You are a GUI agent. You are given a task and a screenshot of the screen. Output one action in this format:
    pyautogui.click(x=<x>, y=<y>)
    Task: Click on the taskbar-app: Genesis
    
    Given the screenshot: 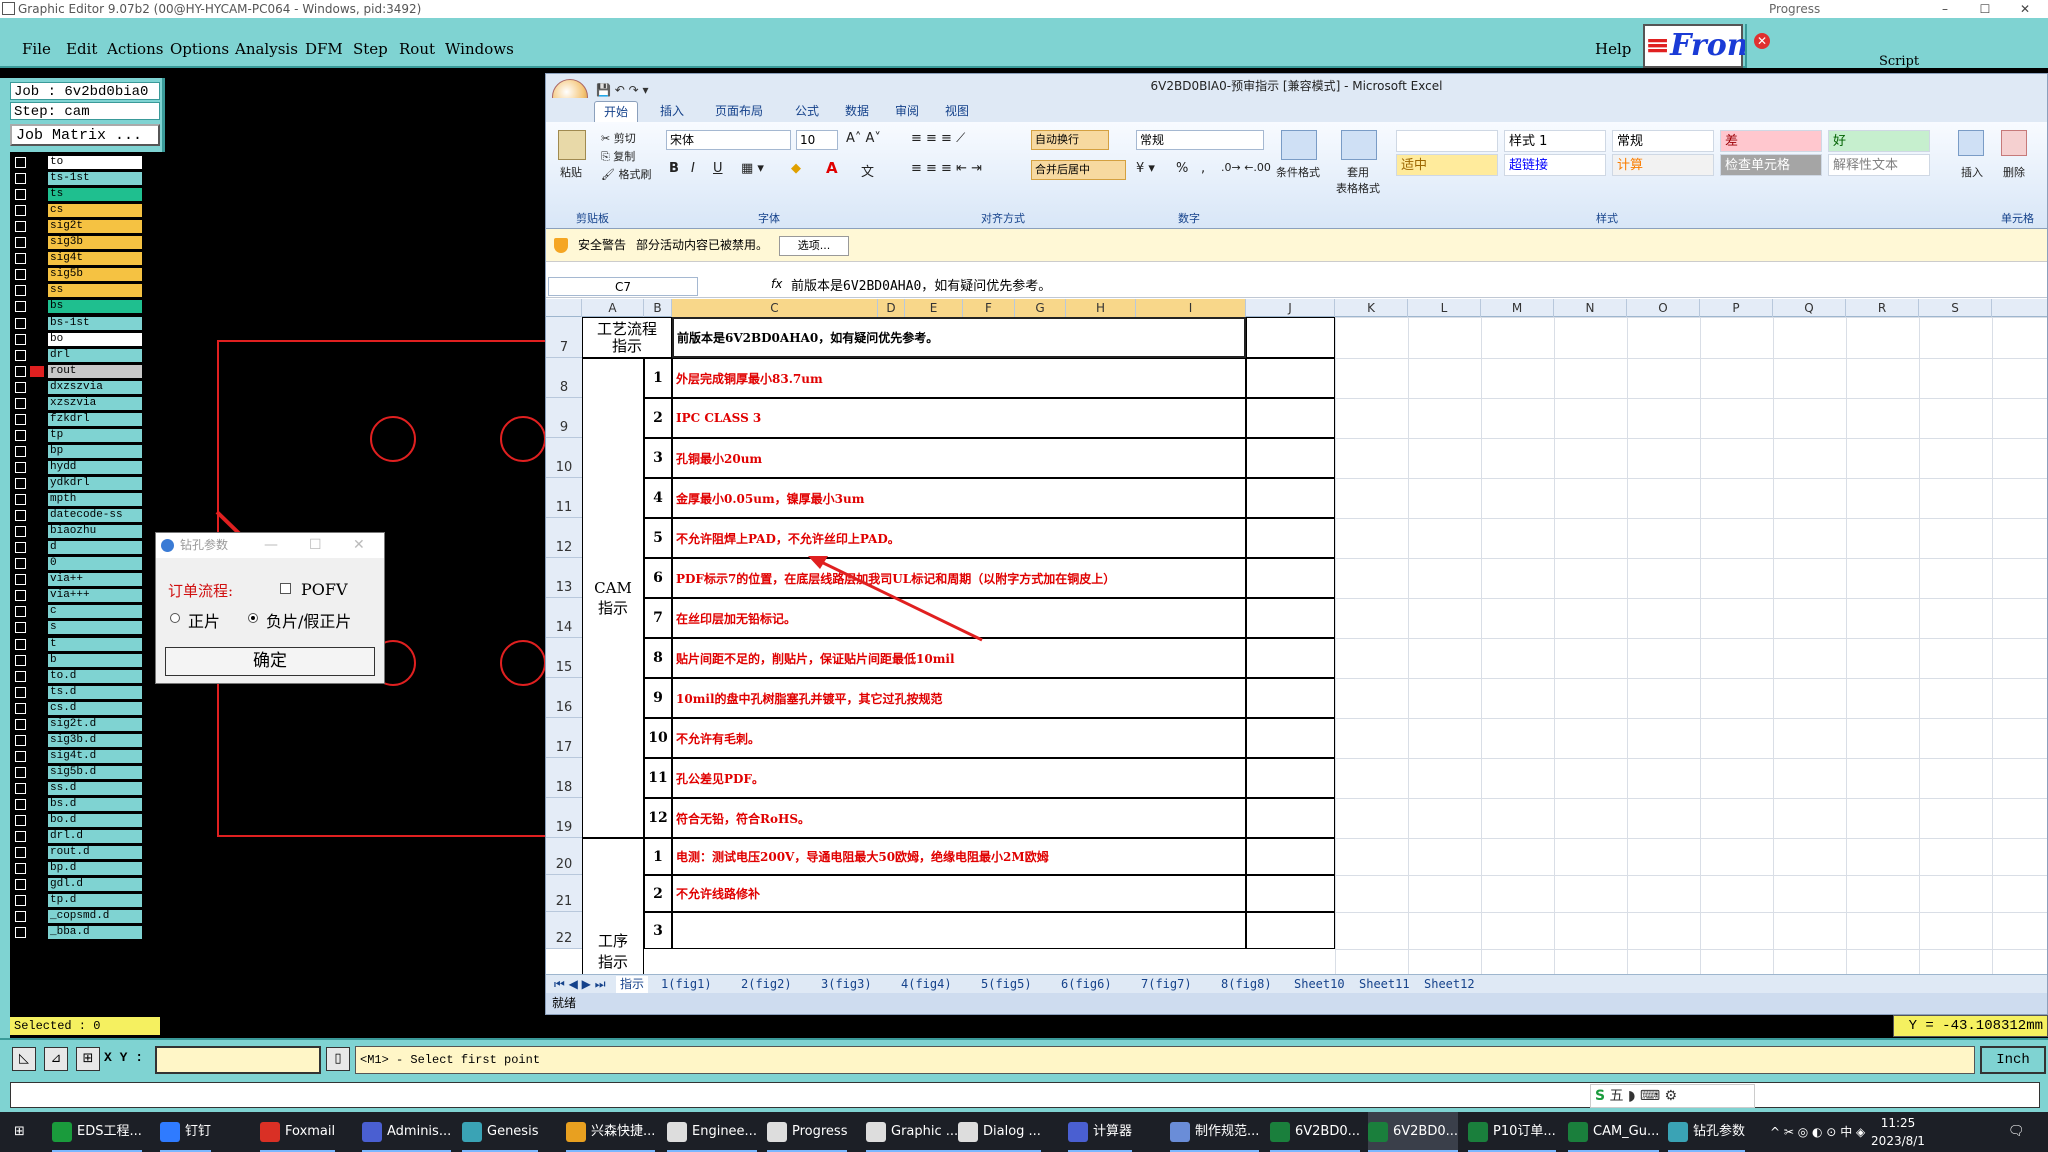 What is the action you would take?
    pyautogui.click(x=500, y=1132)
    